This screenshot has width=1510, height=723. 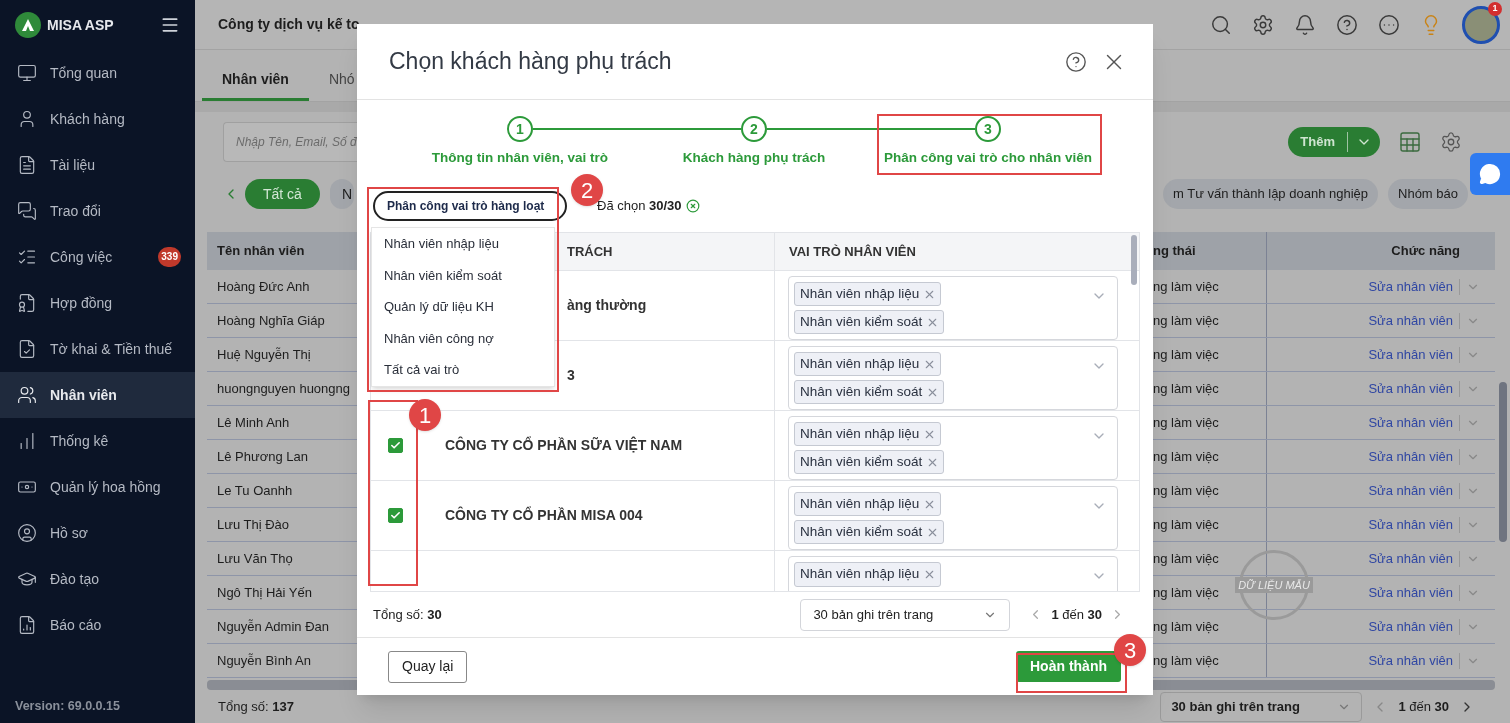 I want to click on filter-chip: m Tư vấn thành lập doanh nghiệp, so click(x=1270, y=194).